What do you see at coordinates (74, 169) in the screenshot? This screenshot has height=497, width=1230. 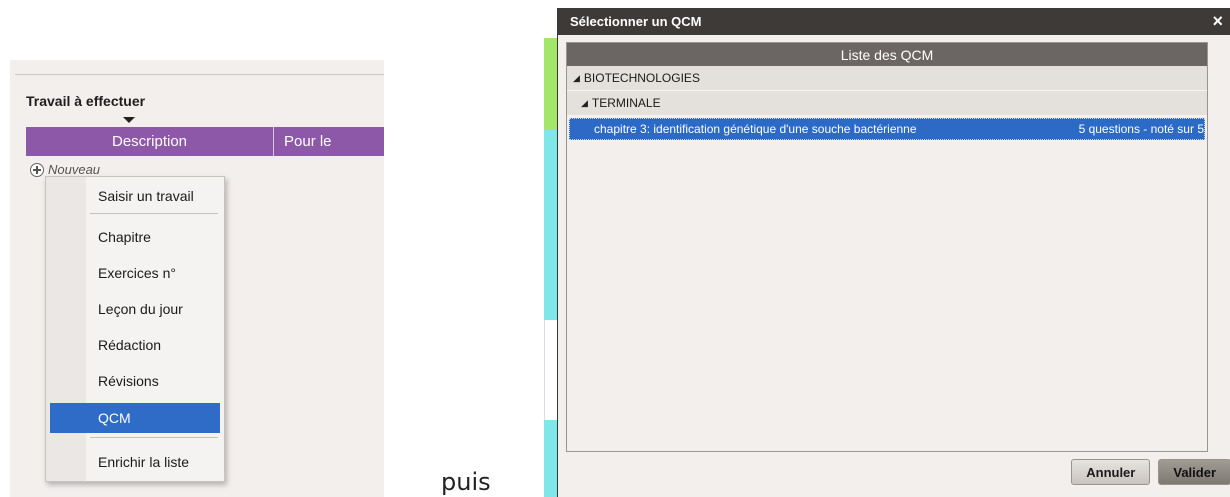 I see `new-row-label: Nouveau` at bounding box center [74, 169].